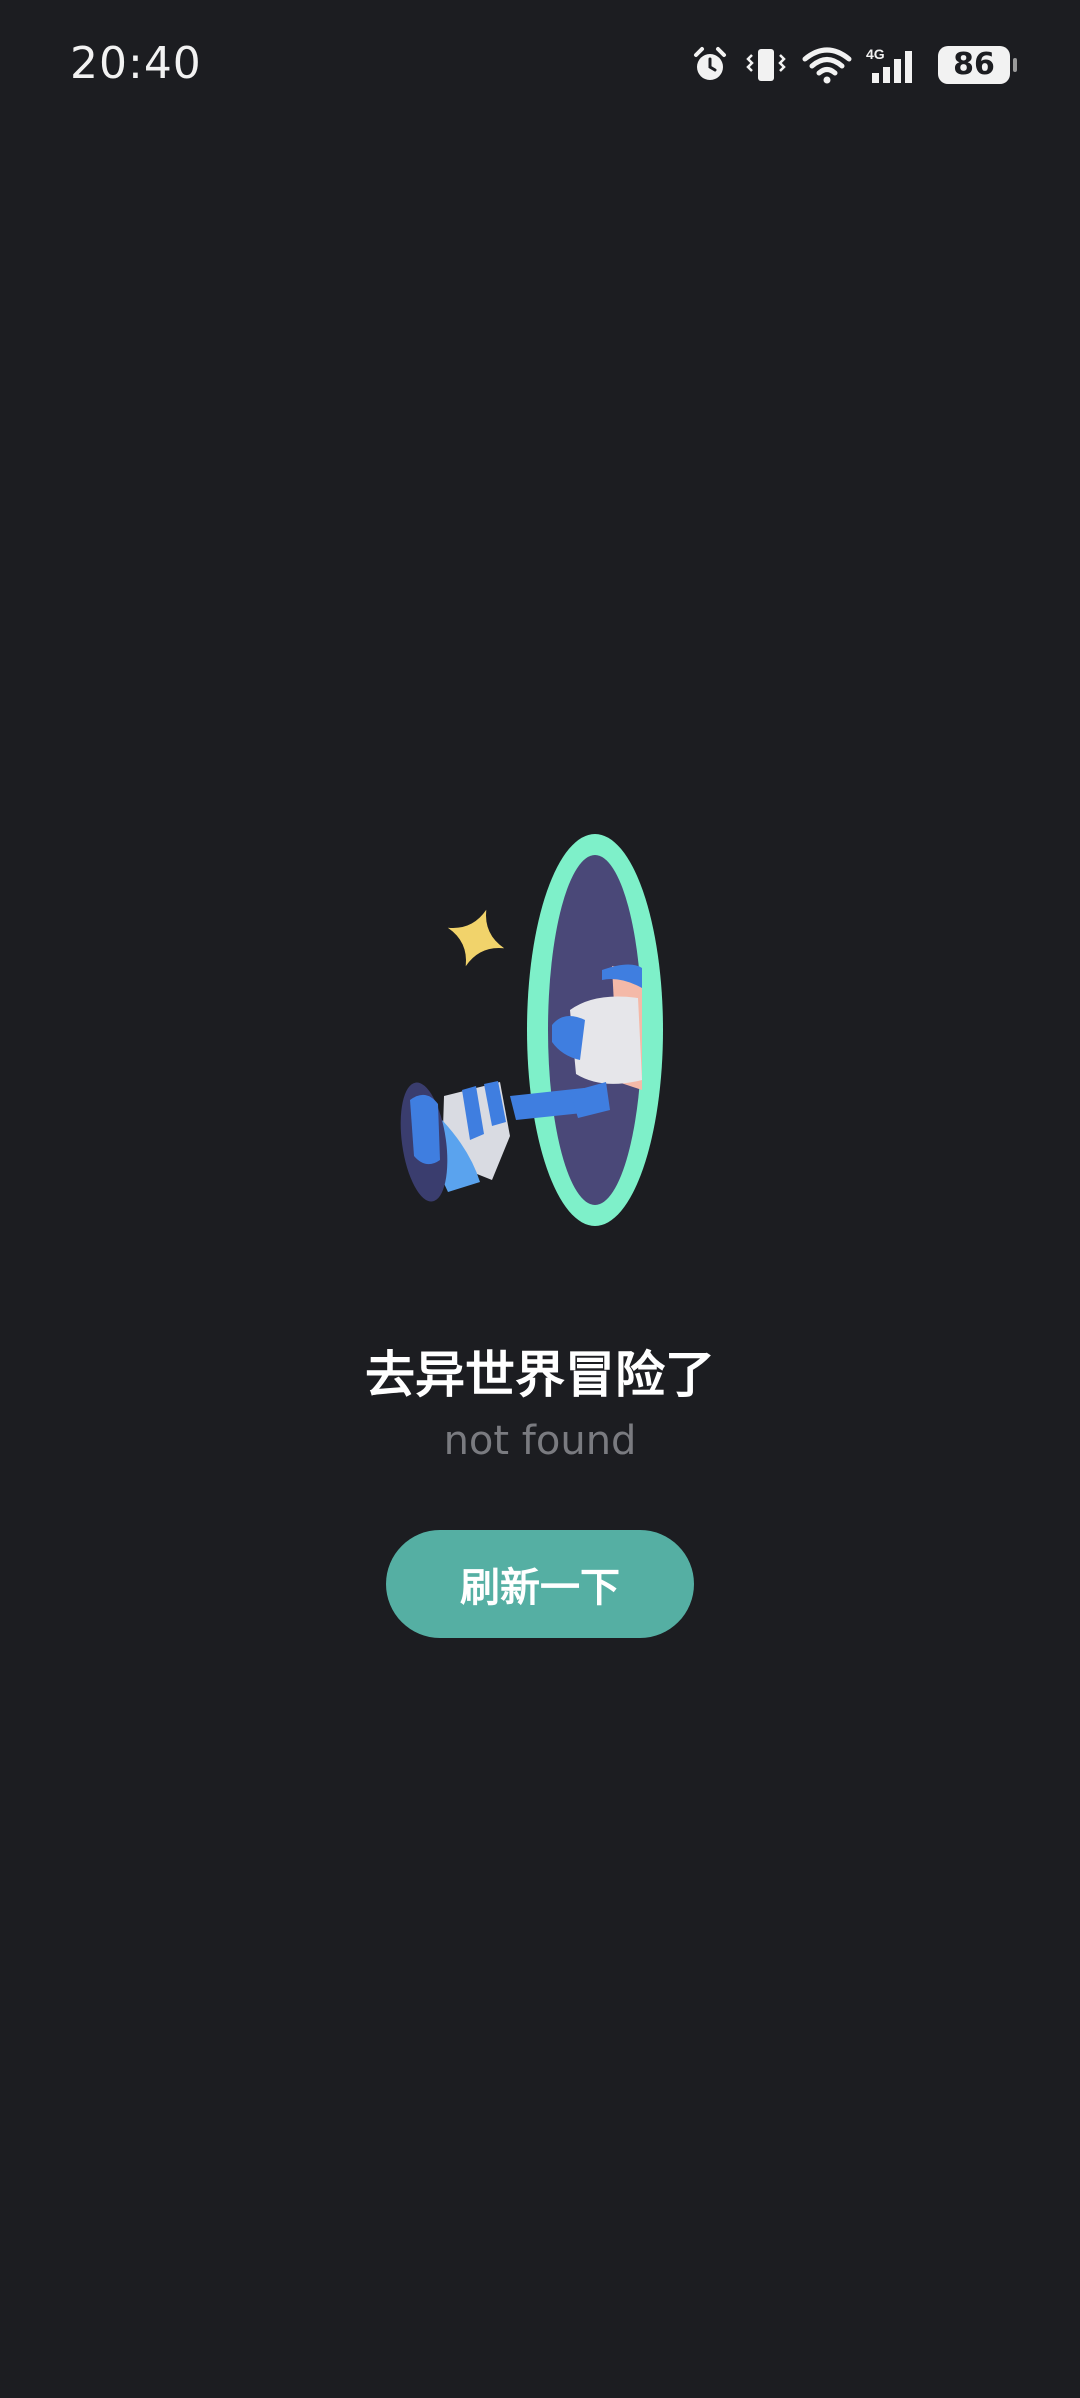 Image resolution: width=1080 pixels, height=2398 pixels. Describe the element at coordinates (540, 1441) in the screenshot. I see `error-subtitle: not found` at that location.